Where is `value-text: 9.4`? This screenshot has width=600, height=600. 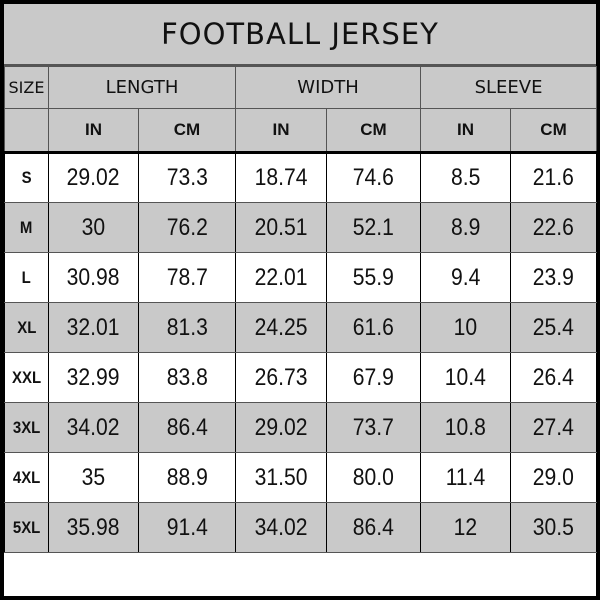
value-text: 9.4 is located at coordinates (465, 277).